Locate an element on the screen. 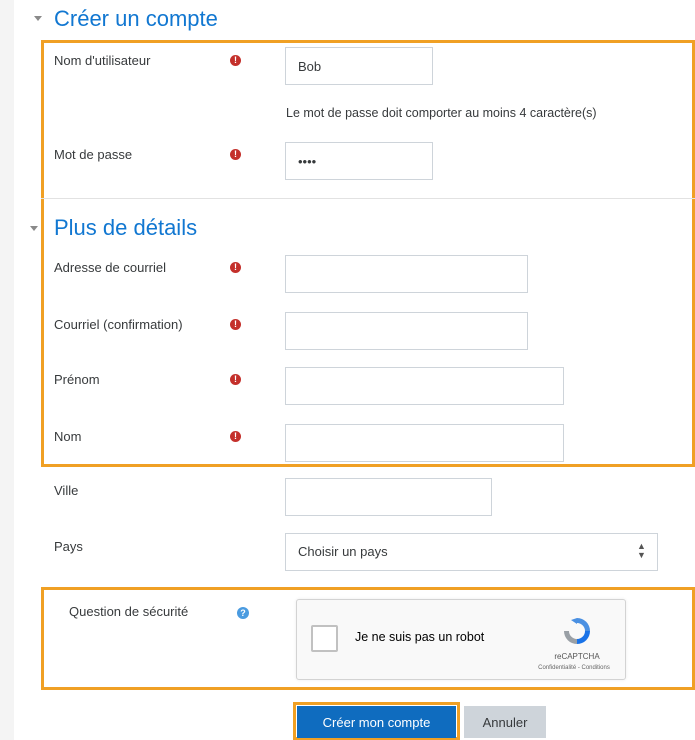  city-input is located at coordinates (388, 497).